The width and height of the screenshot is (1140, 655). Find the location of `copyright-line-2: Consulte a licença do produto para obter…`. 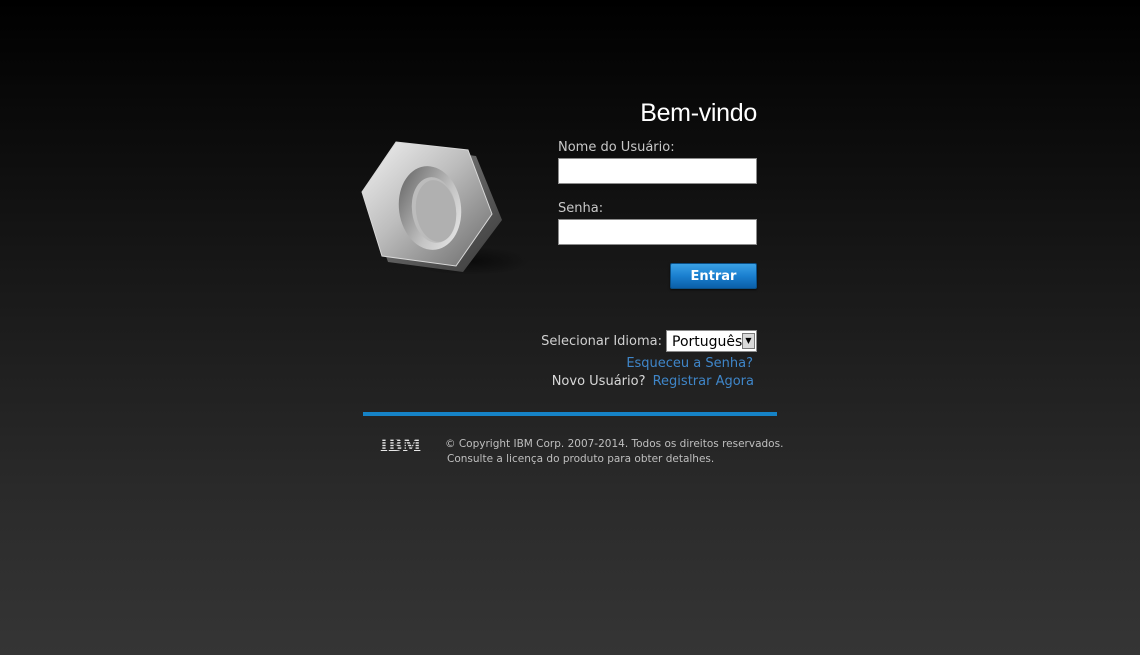

copyright-line-2: Consulte a licença do produto para obter… is located at coordinates (581, 459).